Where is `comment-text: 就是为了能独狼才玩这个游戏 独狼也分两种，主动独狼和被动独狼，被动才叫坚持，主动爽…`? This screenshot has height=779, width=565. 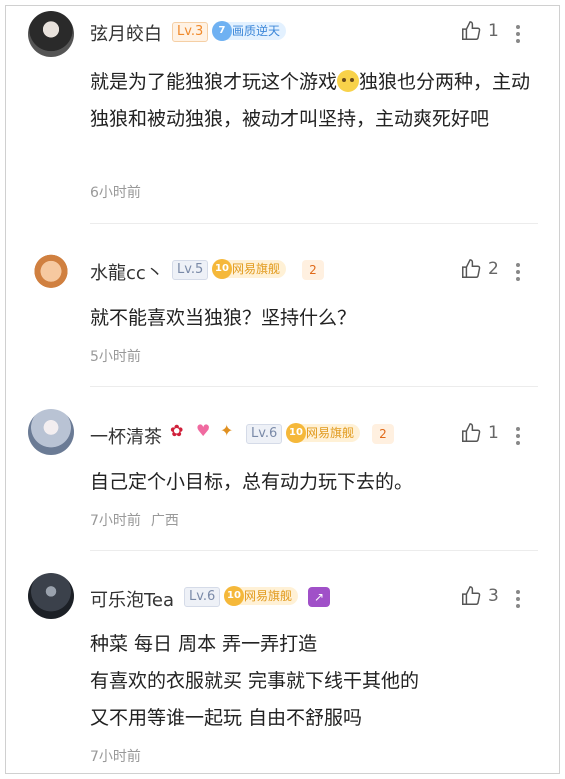 comment-text: 就是为了能独狼才玩这个游戏 独狼也分两种，主动独狼和被动独狼，被动才叫坚持，主动爽… is located at coordinates (310, 100).